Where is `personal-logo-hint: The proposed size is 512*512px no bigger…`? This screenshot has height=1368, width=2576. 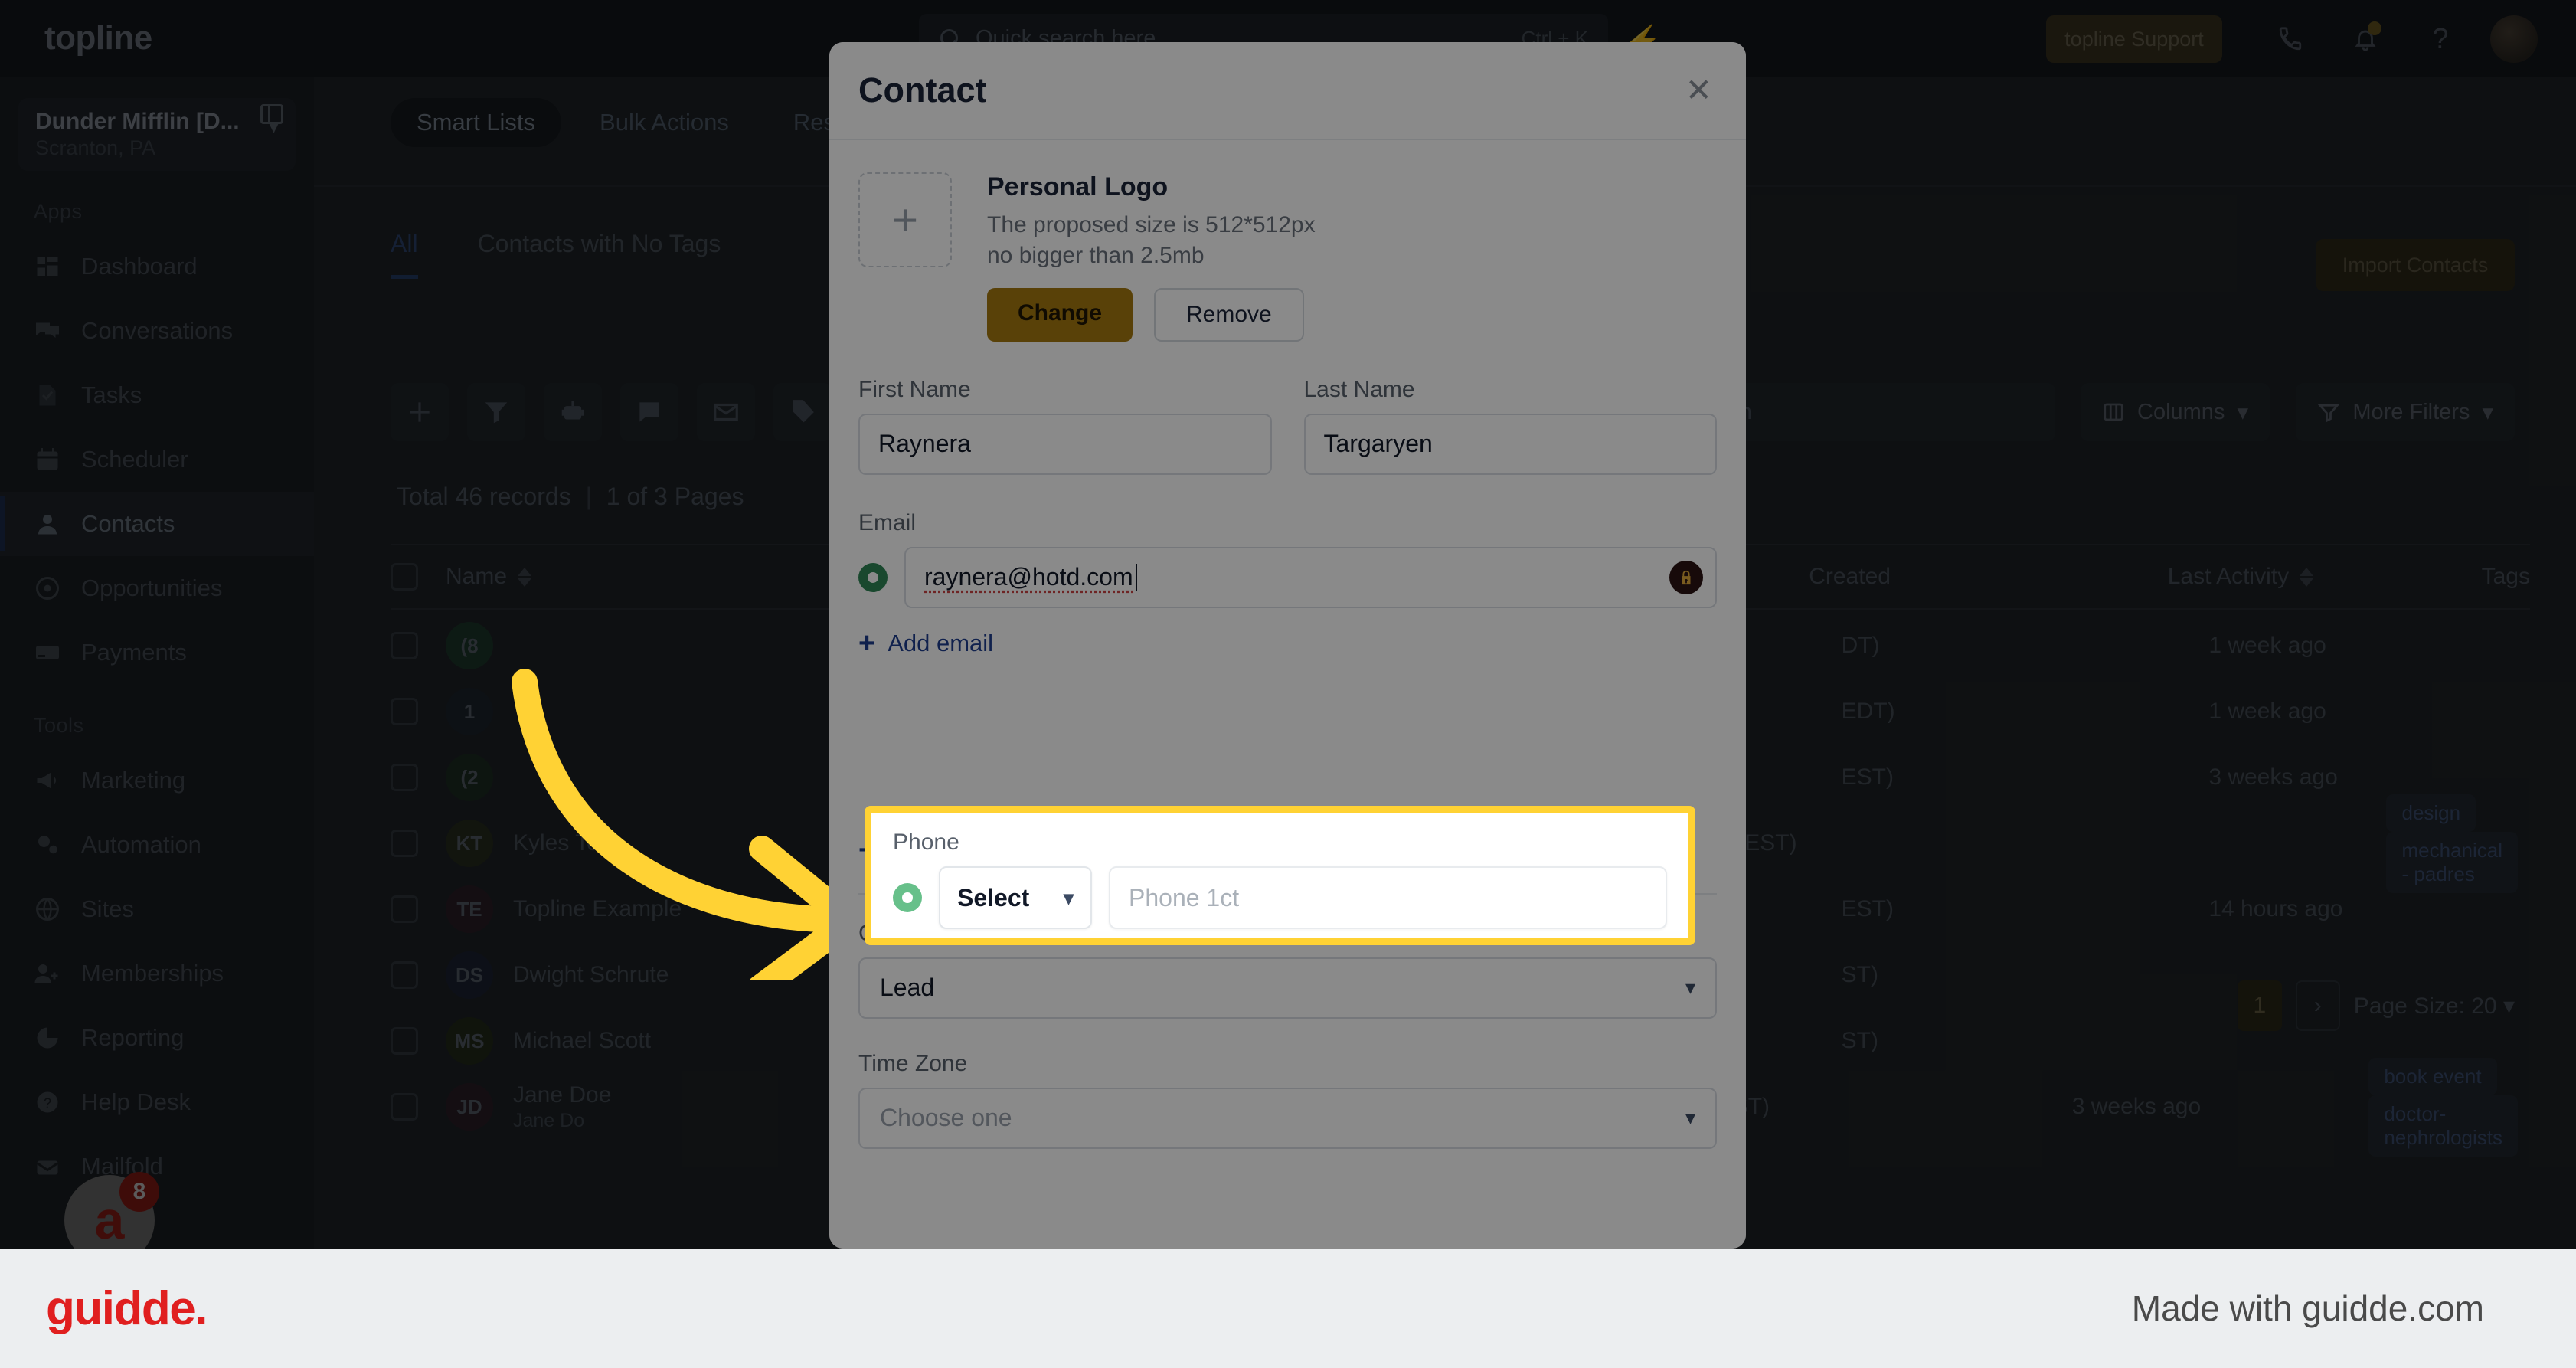
personal-logo-hint: The proposed size is 512*512px no bigger… is located at coordinates (1151, 240).